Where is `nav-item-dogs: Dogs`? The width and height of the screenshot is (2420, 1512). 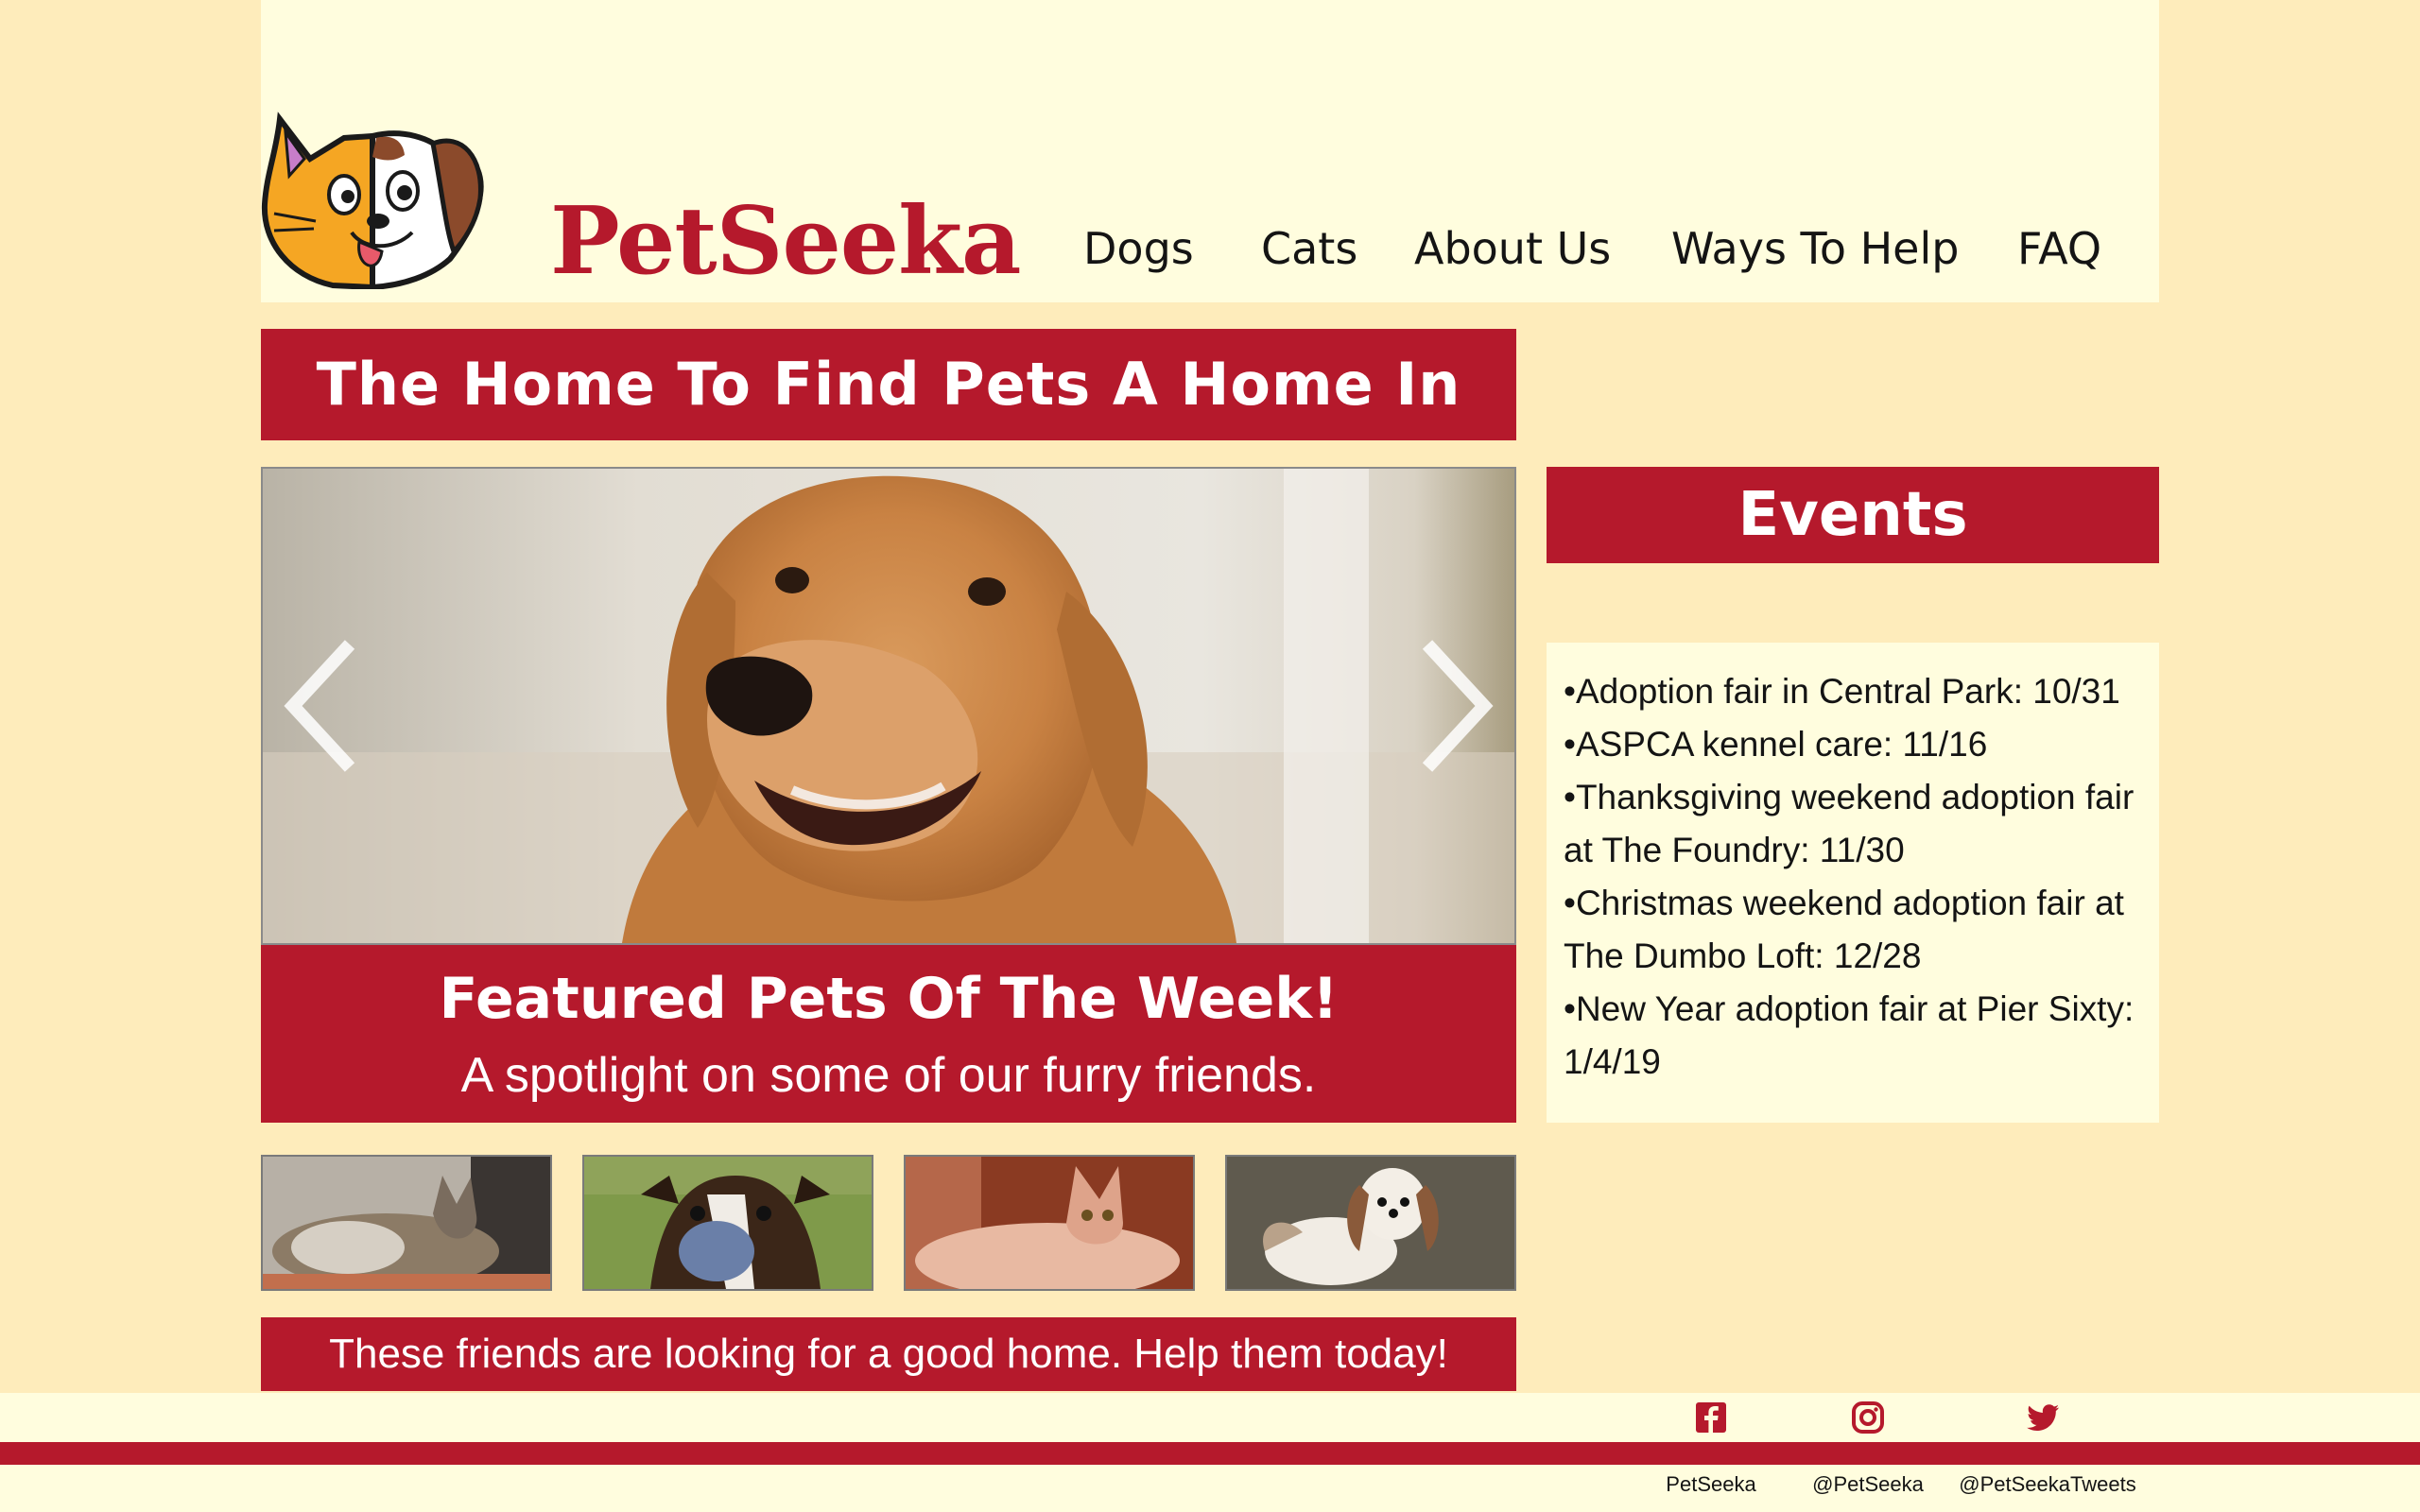
nav-item-dogs: Dogs is located at coordinates (1139, 248).